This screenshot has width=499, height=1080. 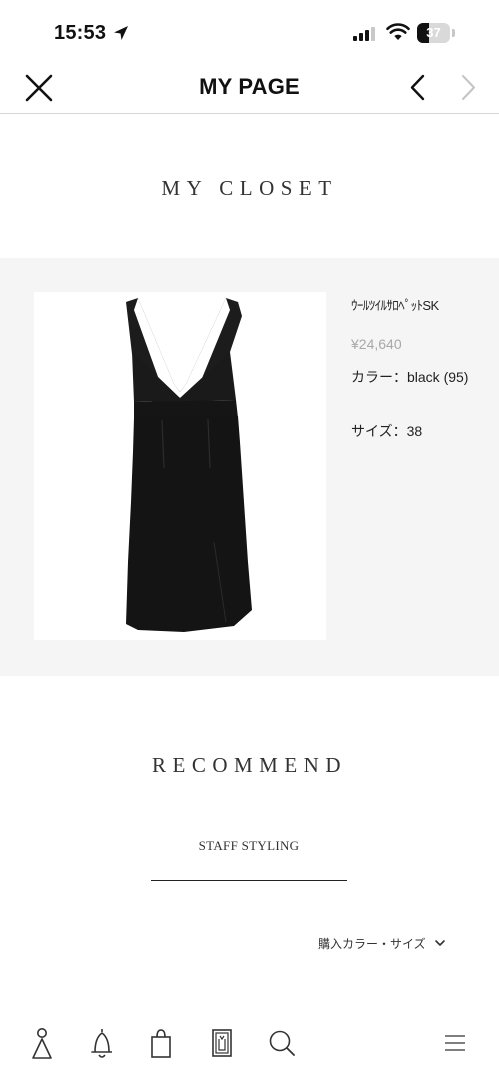 I want to click on prev-button, so click(x=418, y=88).